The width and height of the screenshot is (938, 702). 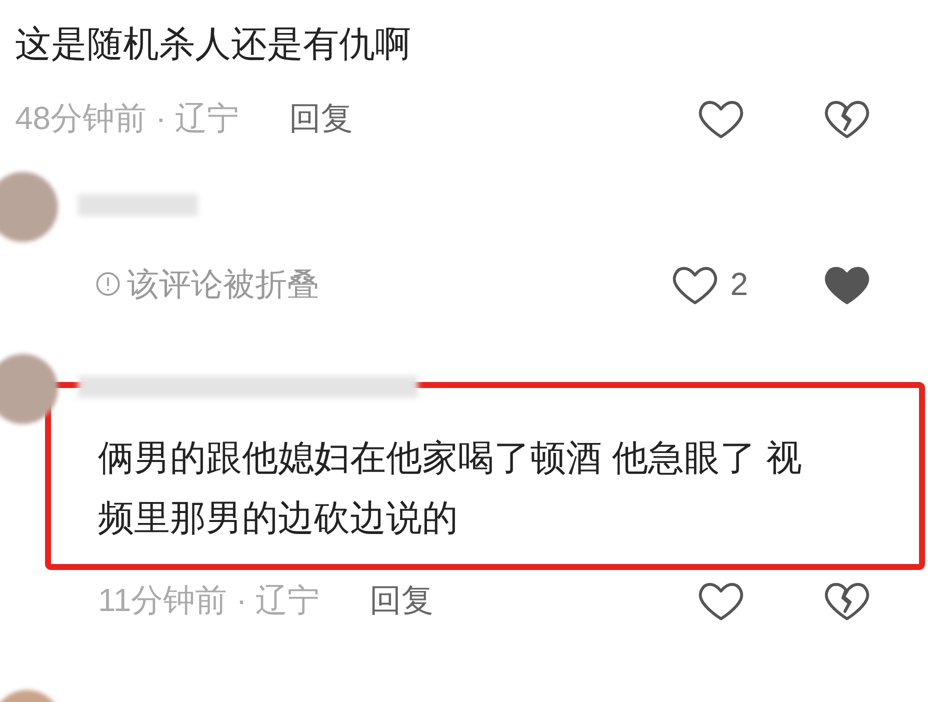 What do you see at coordinates (209, 600) in the screenshot?
I see `comment-meta: 11分钟前 · 辽宁` at bounding box center [209, 600].